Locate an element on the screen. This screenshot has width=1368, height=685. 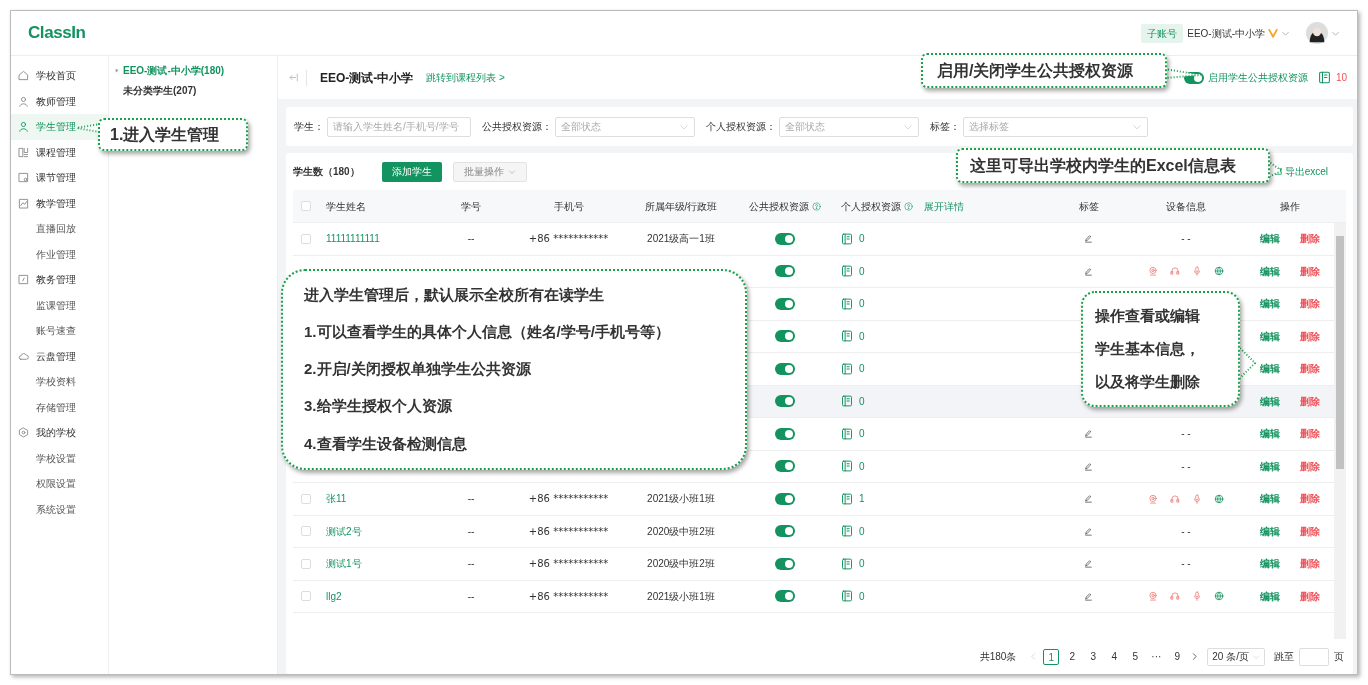
page-button: ··· is located at coordinates (1156, 656).